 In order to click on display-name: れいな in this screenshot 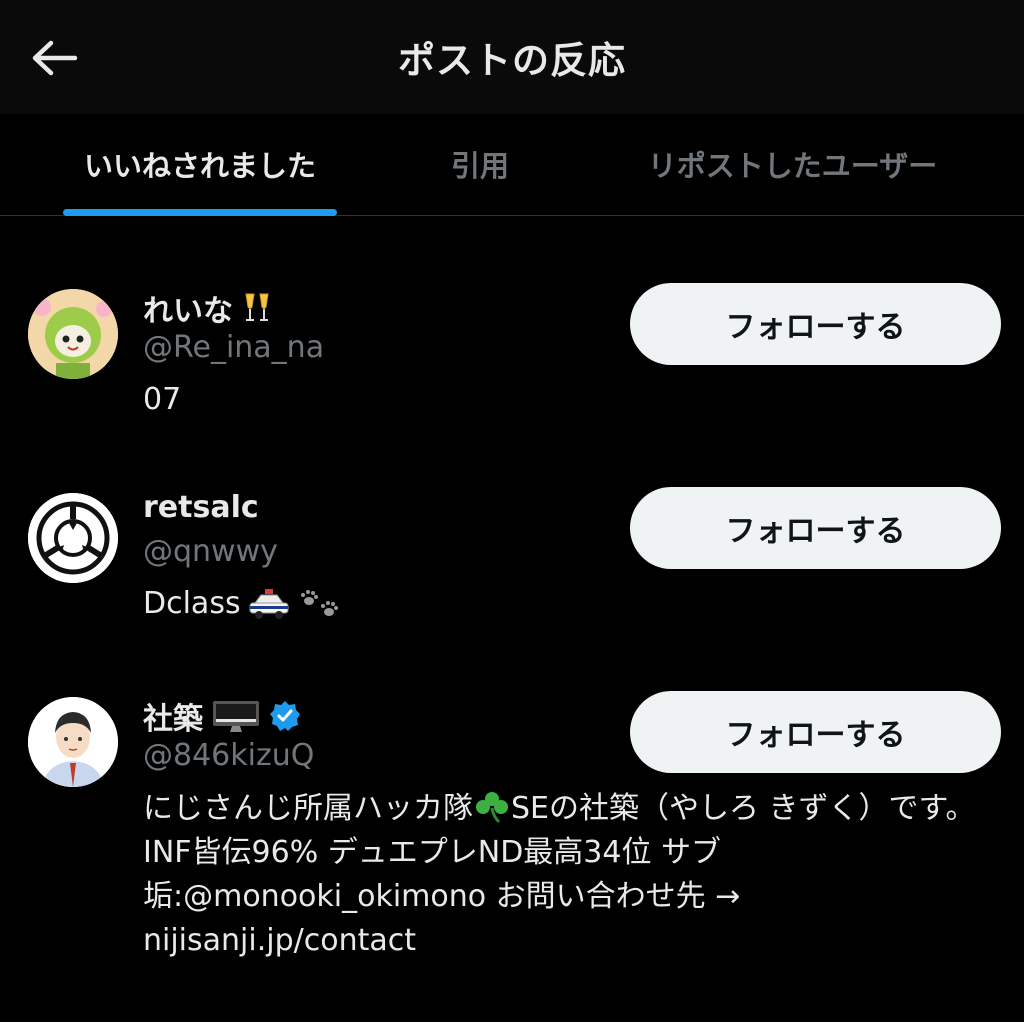, I will do `click(208, 308)`.